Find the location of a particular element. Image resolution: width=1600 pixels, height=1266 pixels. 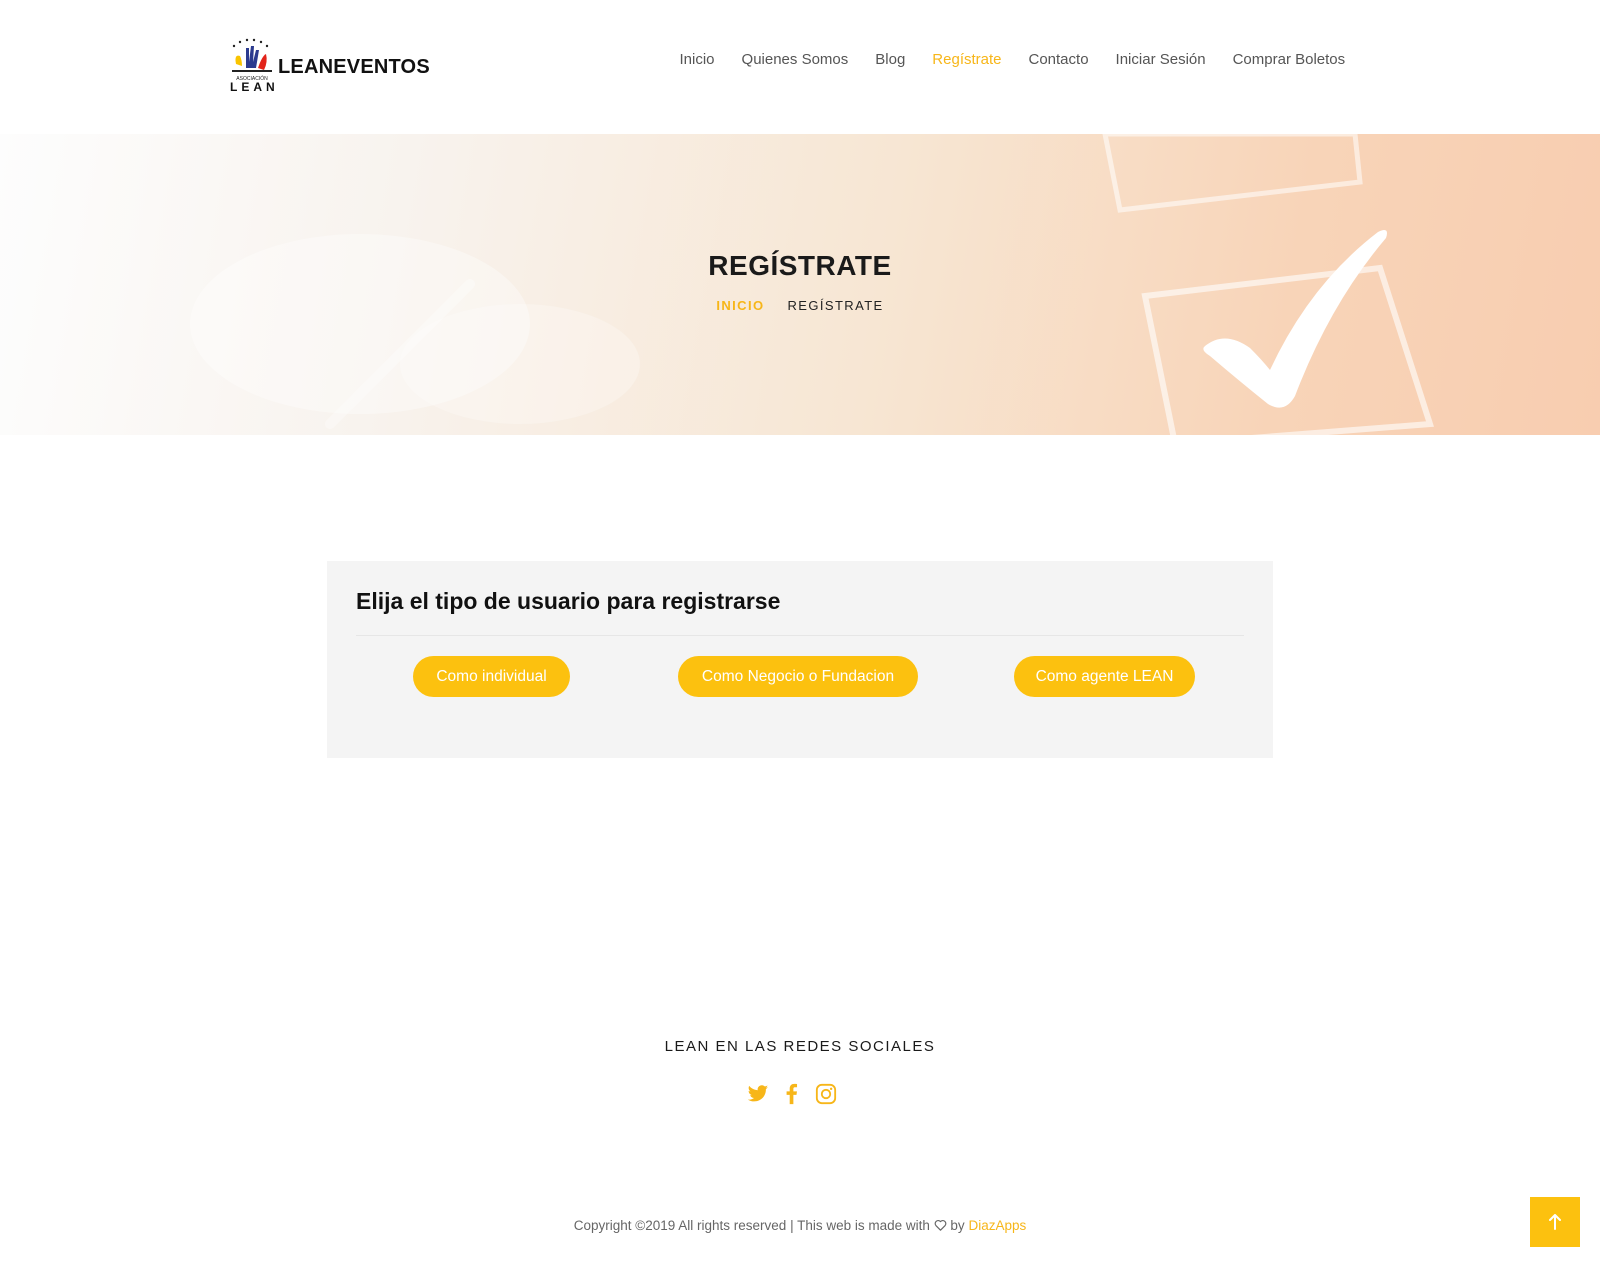

register-business-button: Como Negocio o Fundacion is located at coordinates (798, 676).